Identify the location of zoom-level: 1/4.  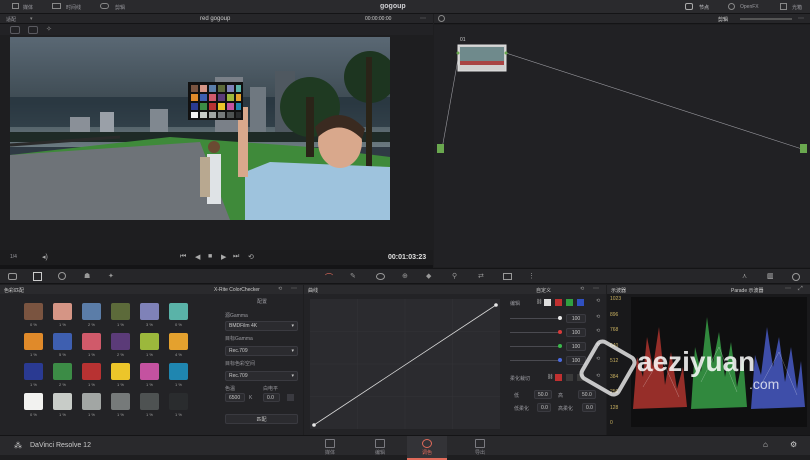
(13, 257).